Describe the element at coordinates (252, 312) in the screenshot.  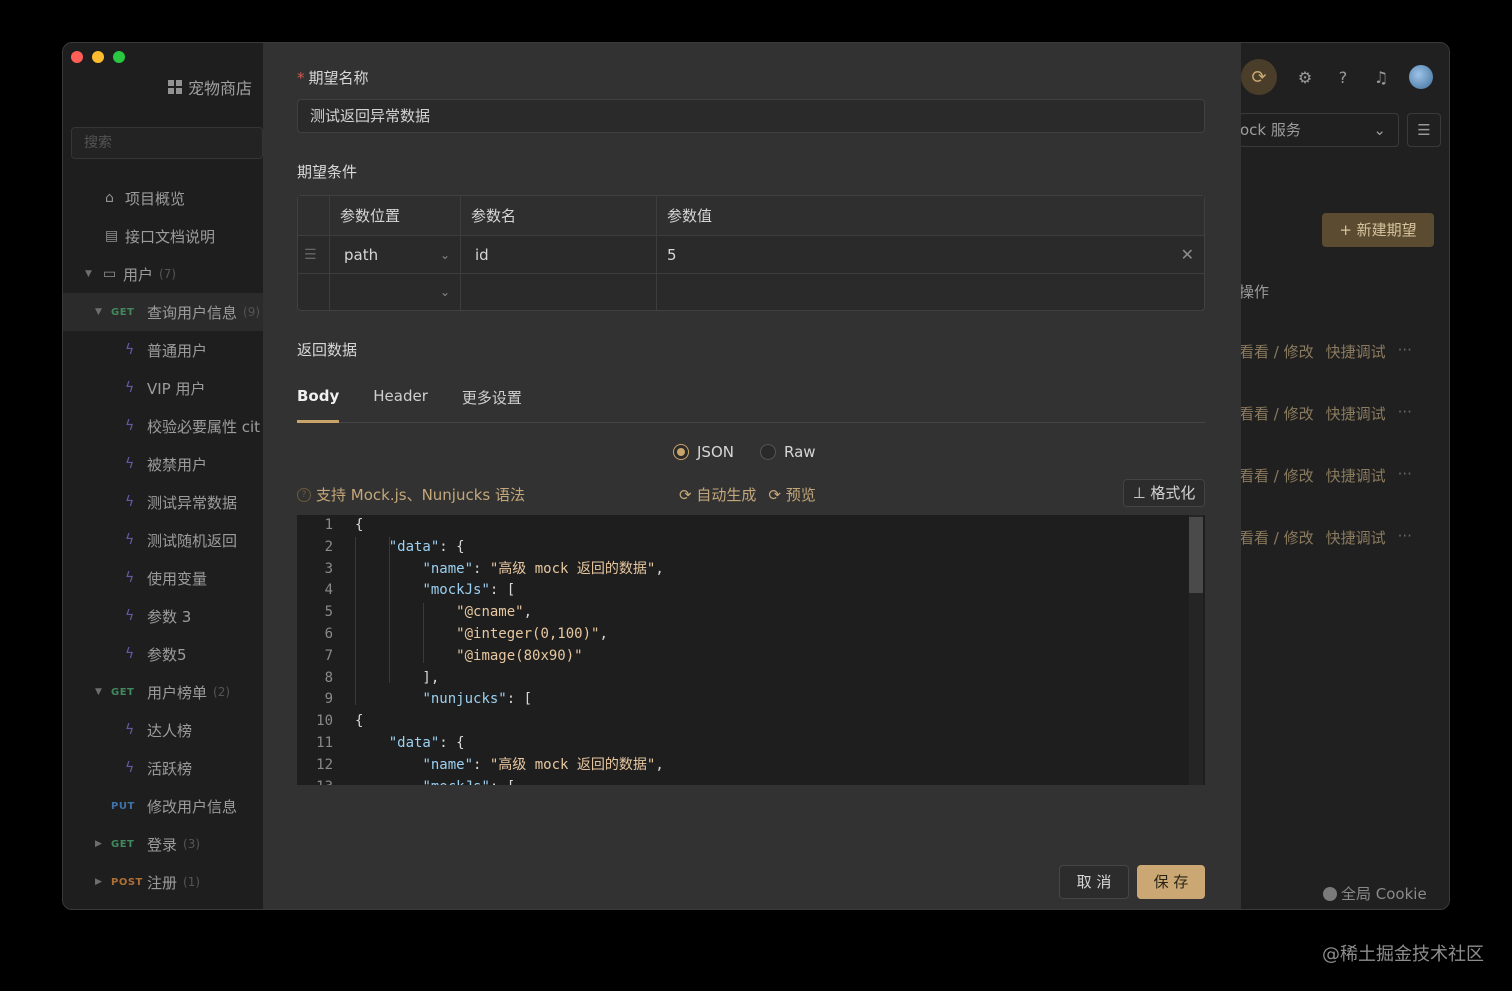
I see `item-count: (9)` at that location.